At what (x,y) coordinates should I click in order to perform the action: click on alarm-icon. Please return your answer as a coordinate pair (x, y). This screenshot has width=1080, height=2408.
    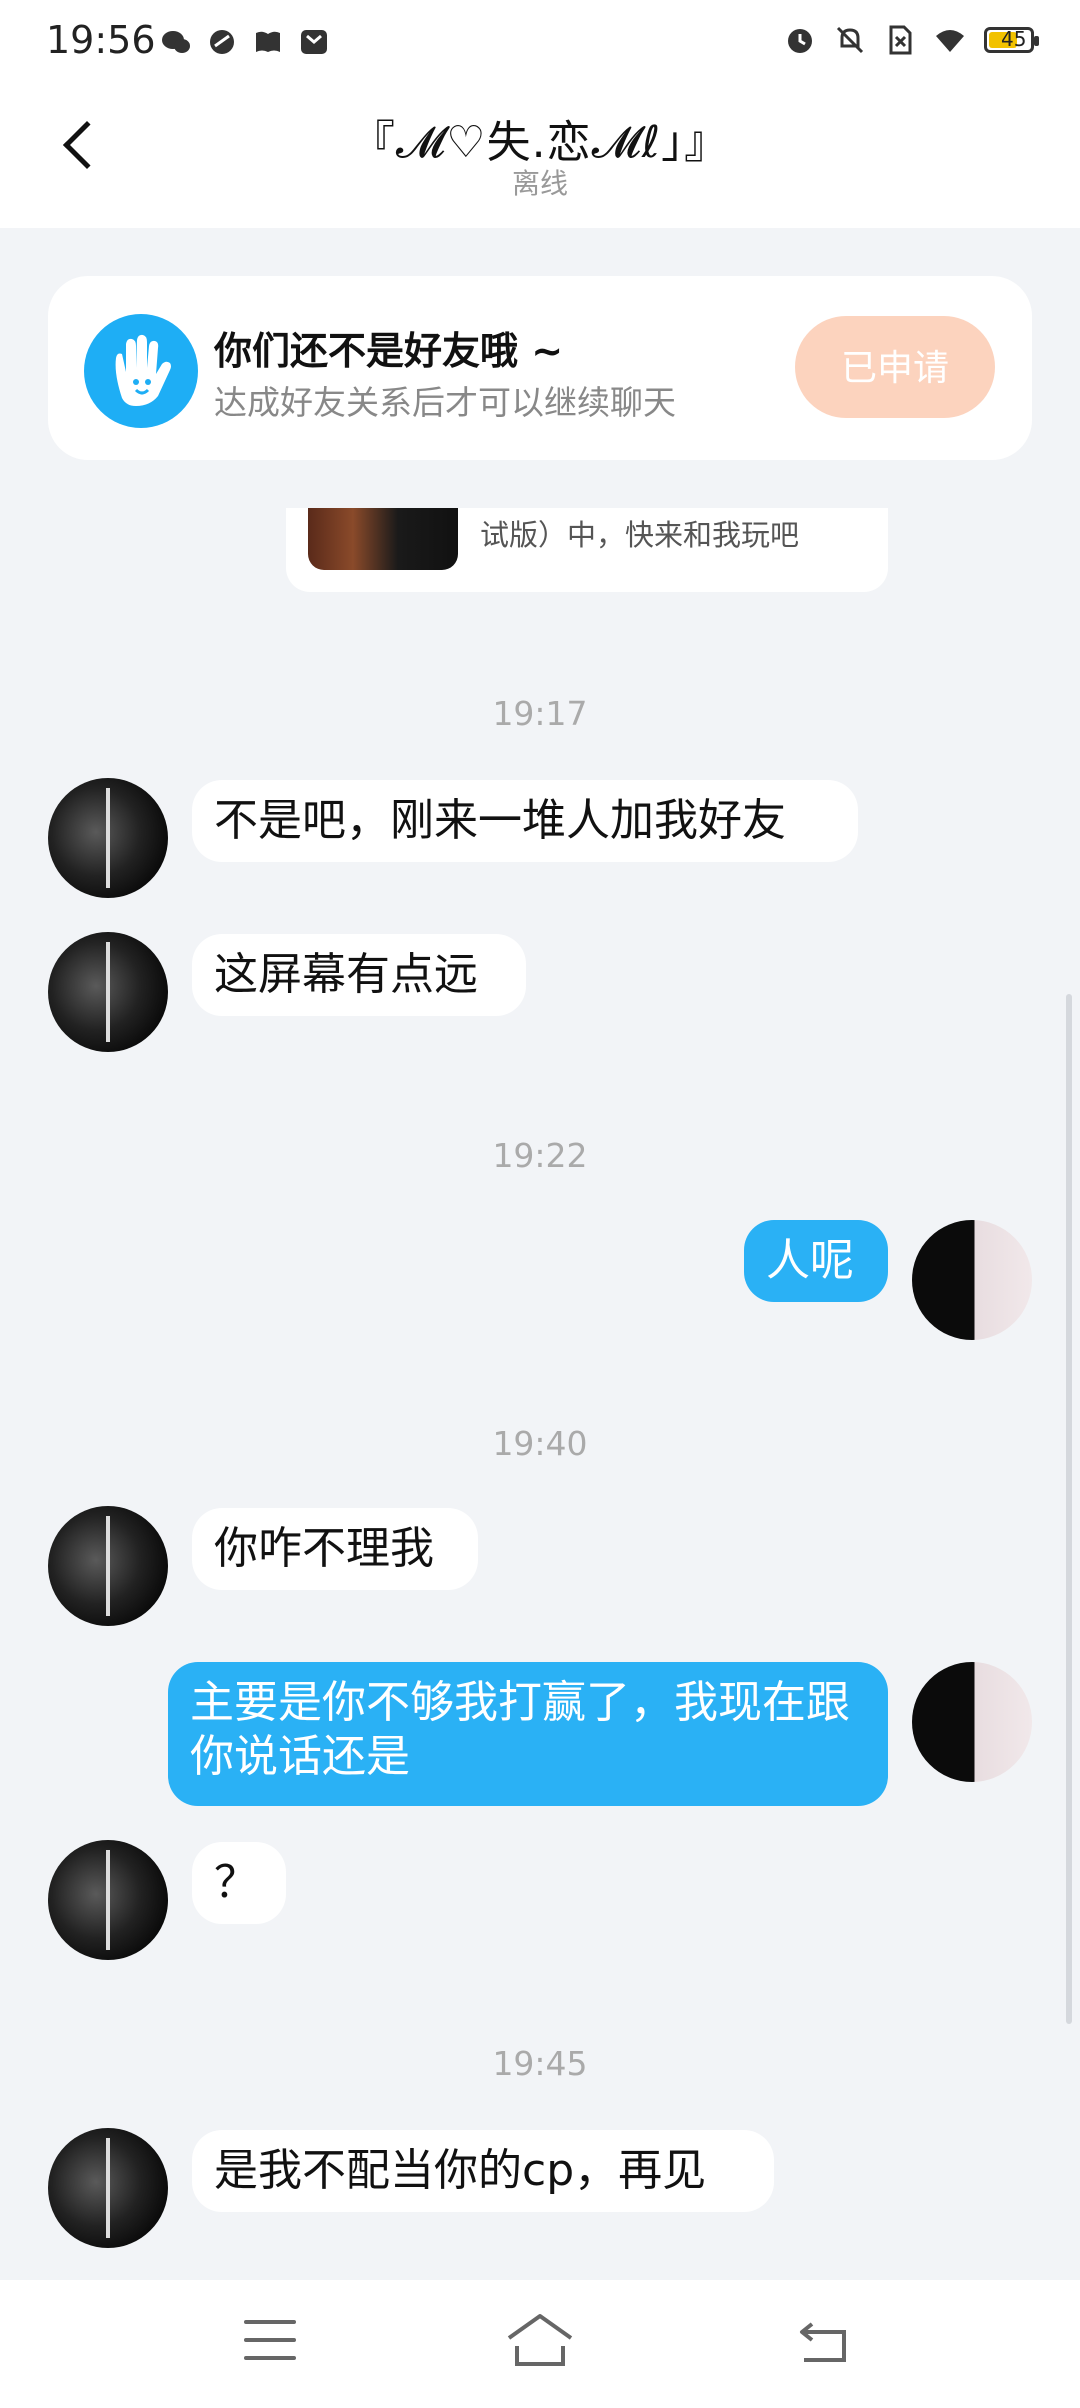
    Looking at the image, I should click on (800, 41).